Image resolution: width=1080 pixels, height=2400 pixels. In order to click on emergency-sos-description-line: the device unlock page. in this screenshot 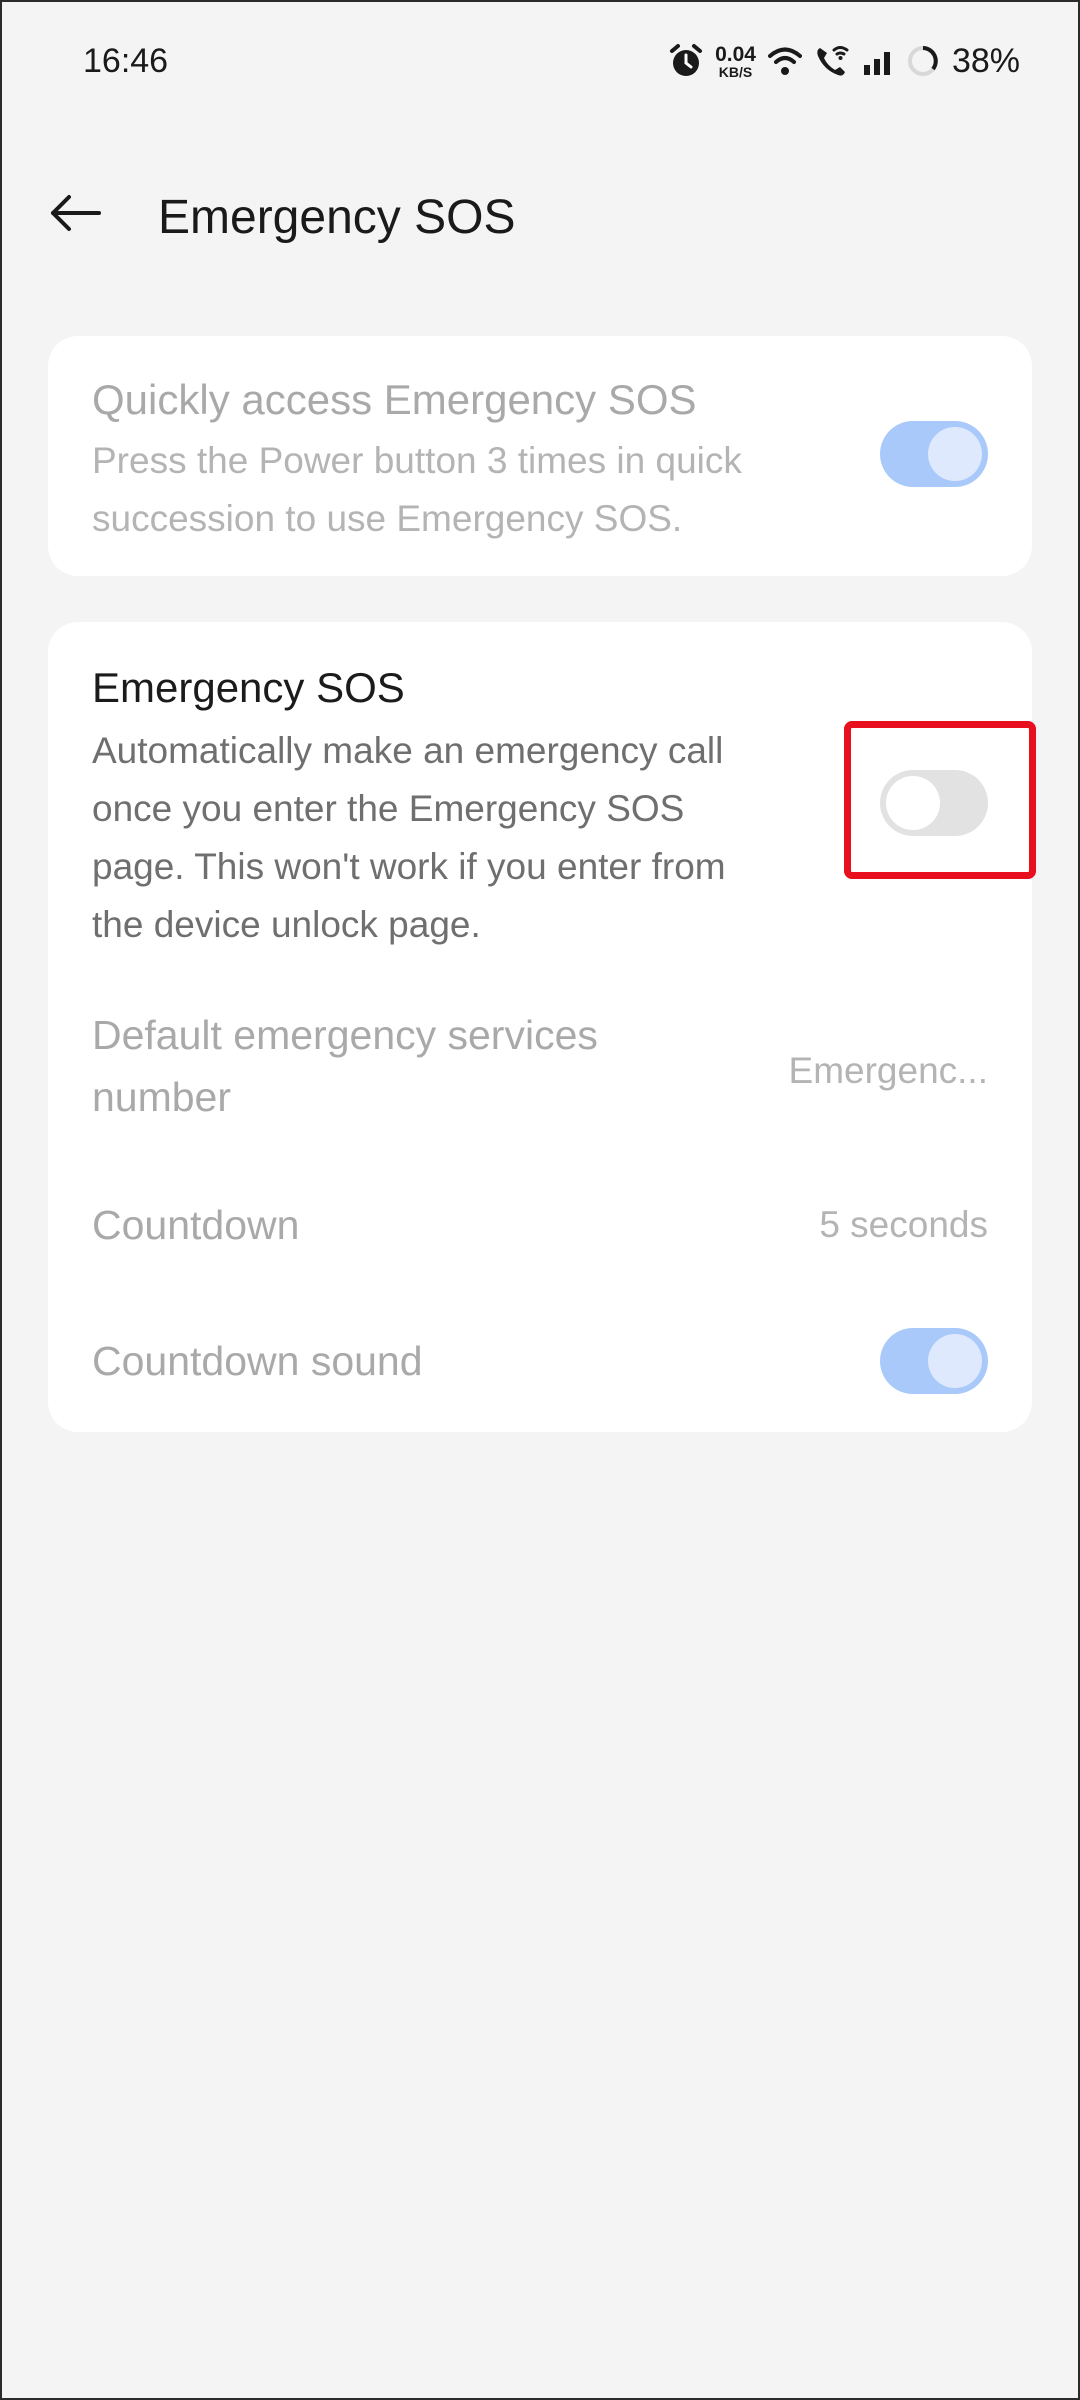, I will do `click(286, 924)`.